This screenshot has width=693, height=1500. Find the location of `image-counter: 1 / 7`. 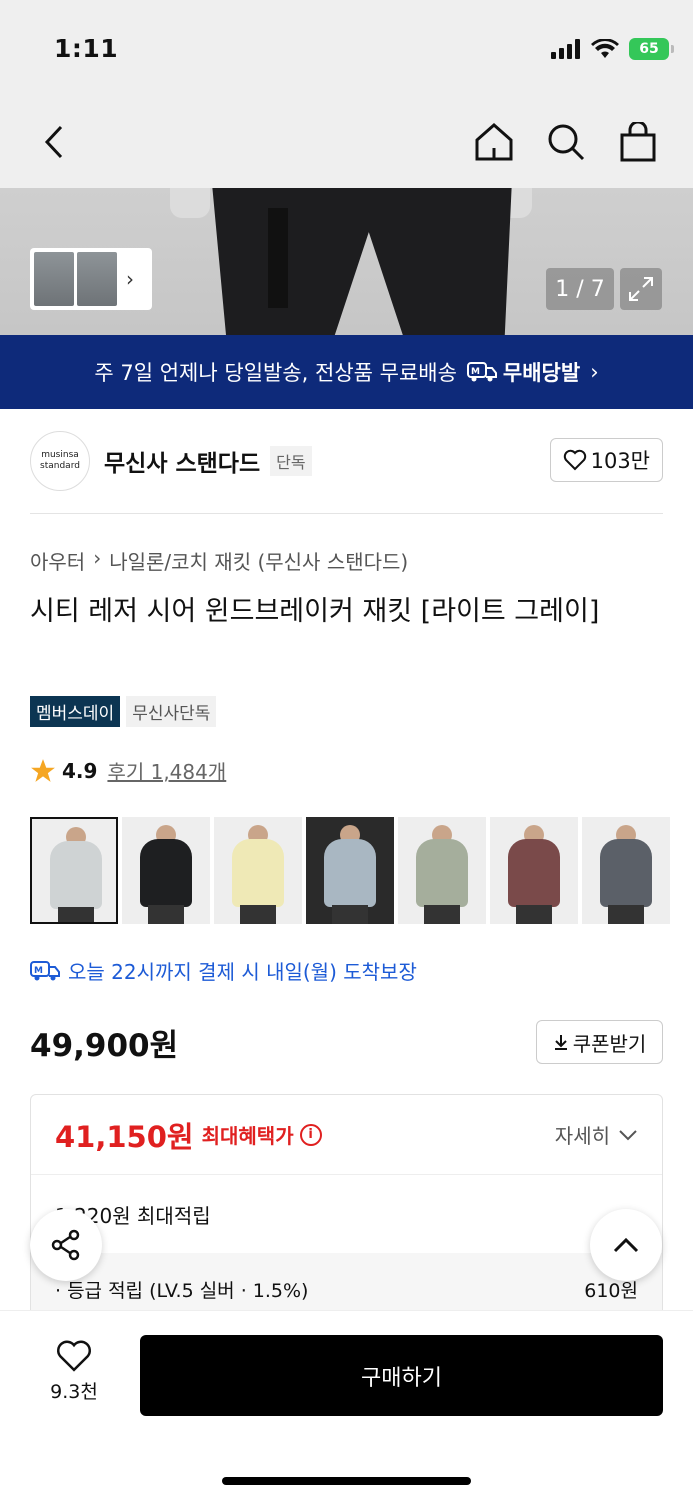

image-counter: 1 / 7 is located at coordinates (580, 289).